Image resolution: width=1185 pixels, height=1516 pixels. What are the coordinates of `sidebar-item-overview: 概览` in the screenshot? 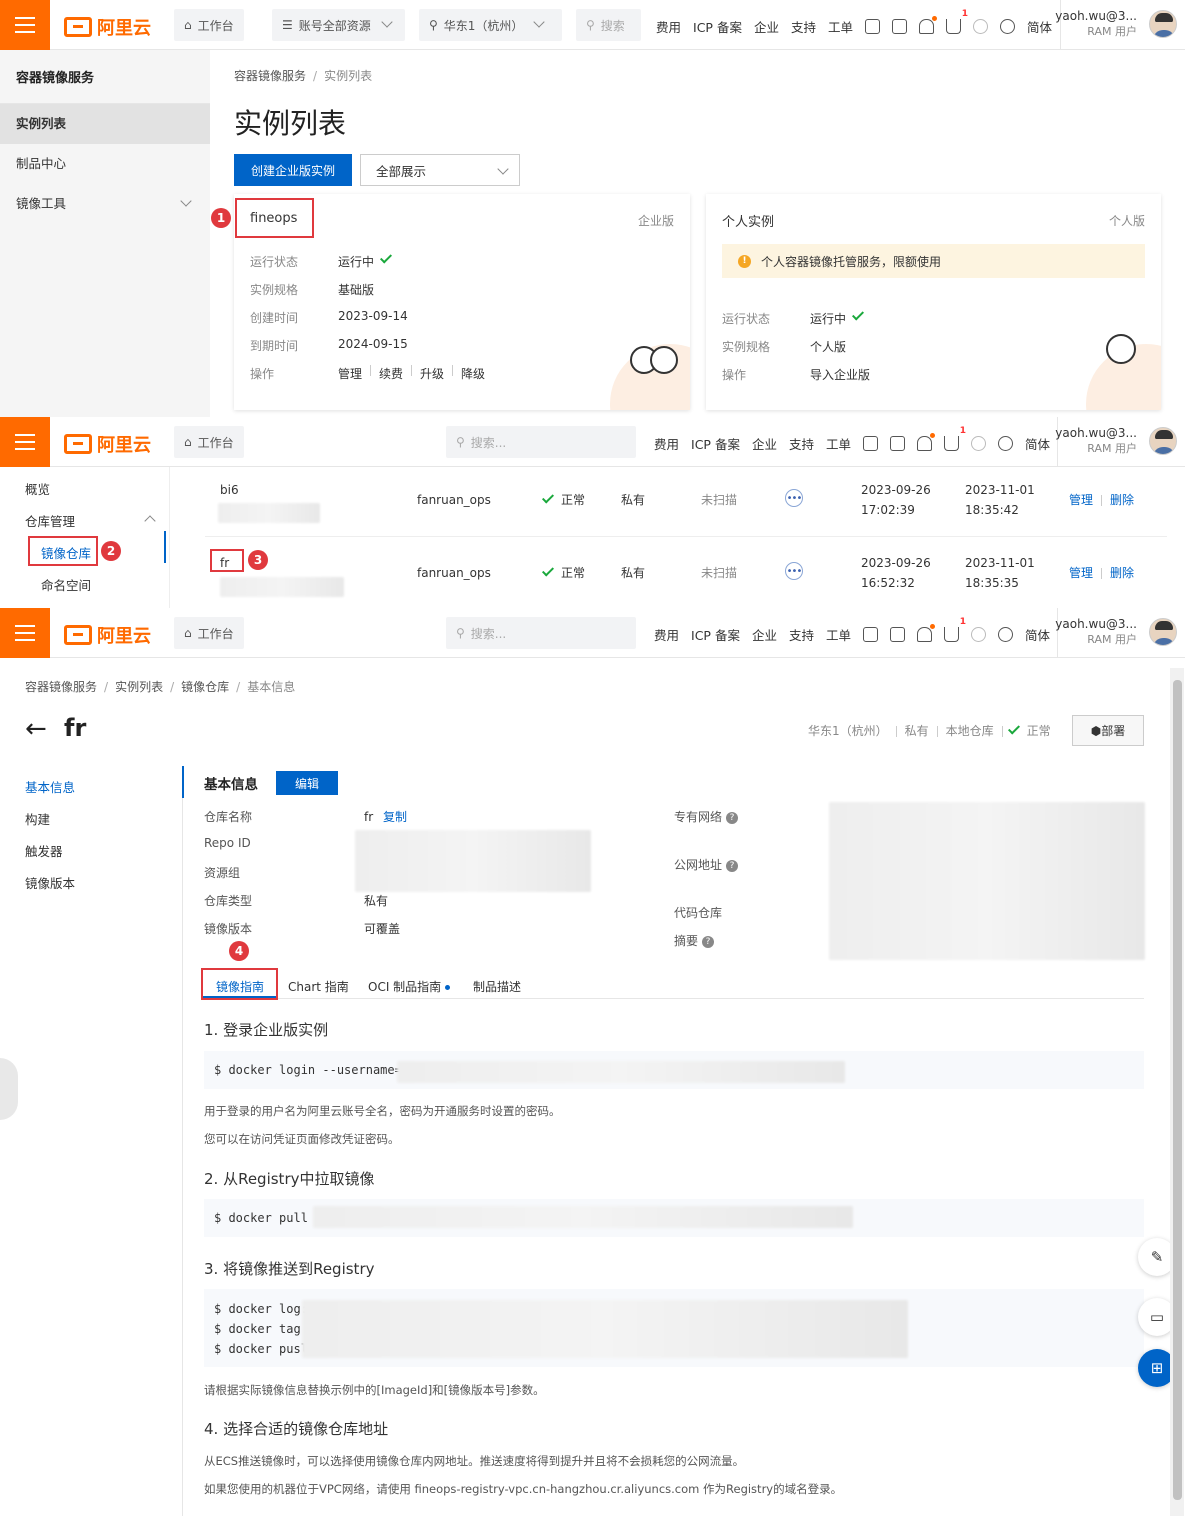 It's located at (37, 488).